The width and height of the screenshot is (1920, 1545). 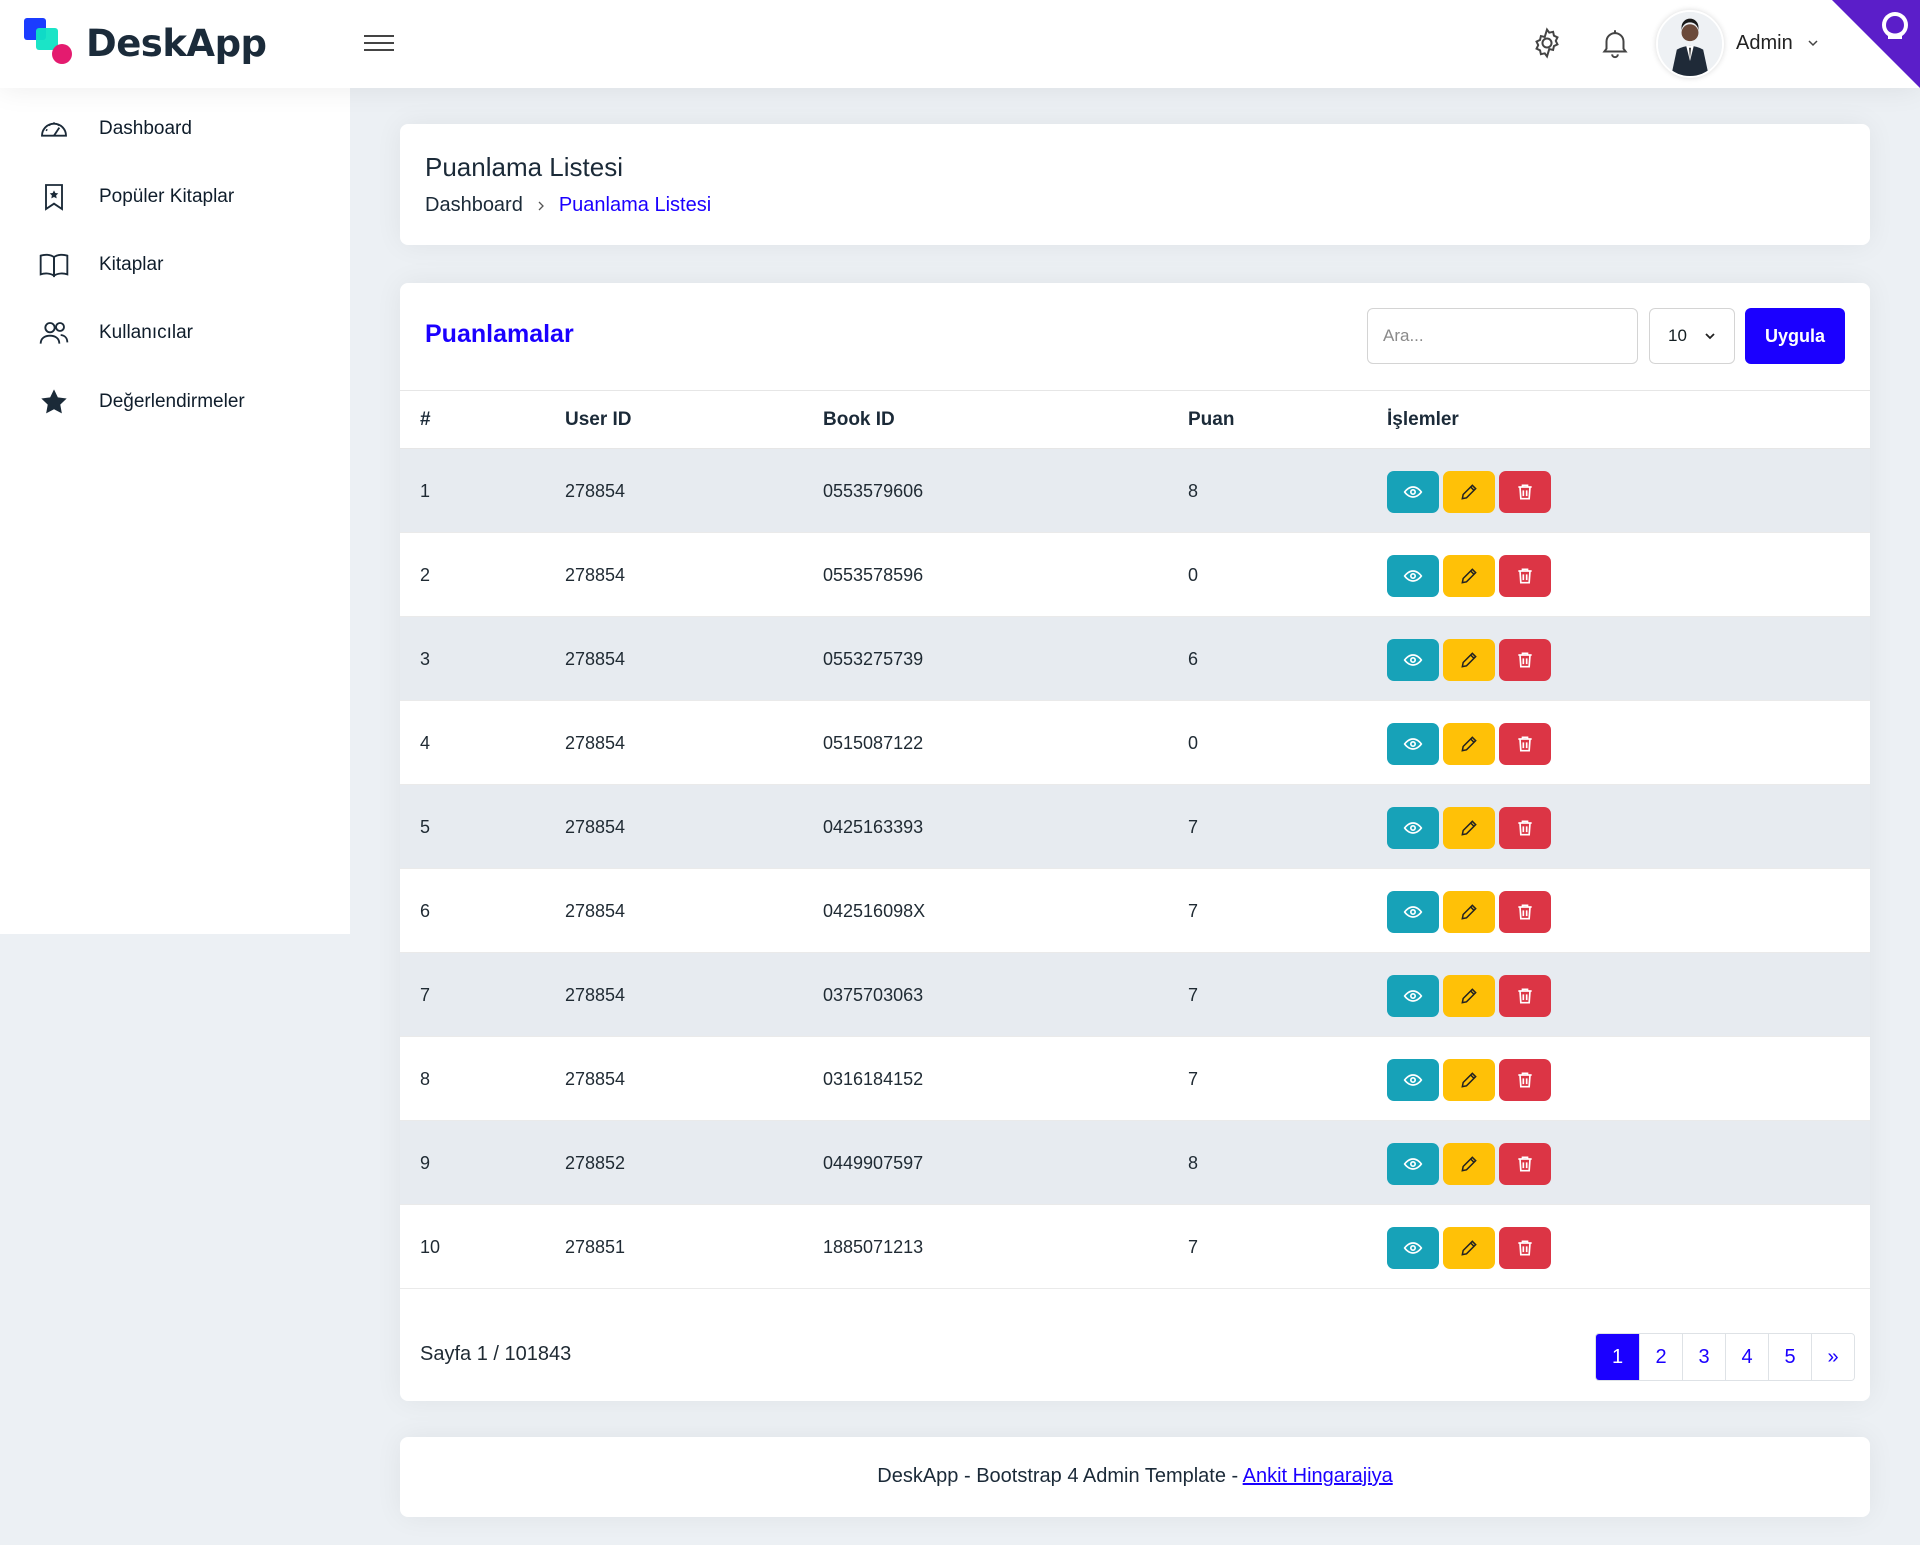 I want to click on cell-book-id: 0553275739, so click(x=873, y=659).